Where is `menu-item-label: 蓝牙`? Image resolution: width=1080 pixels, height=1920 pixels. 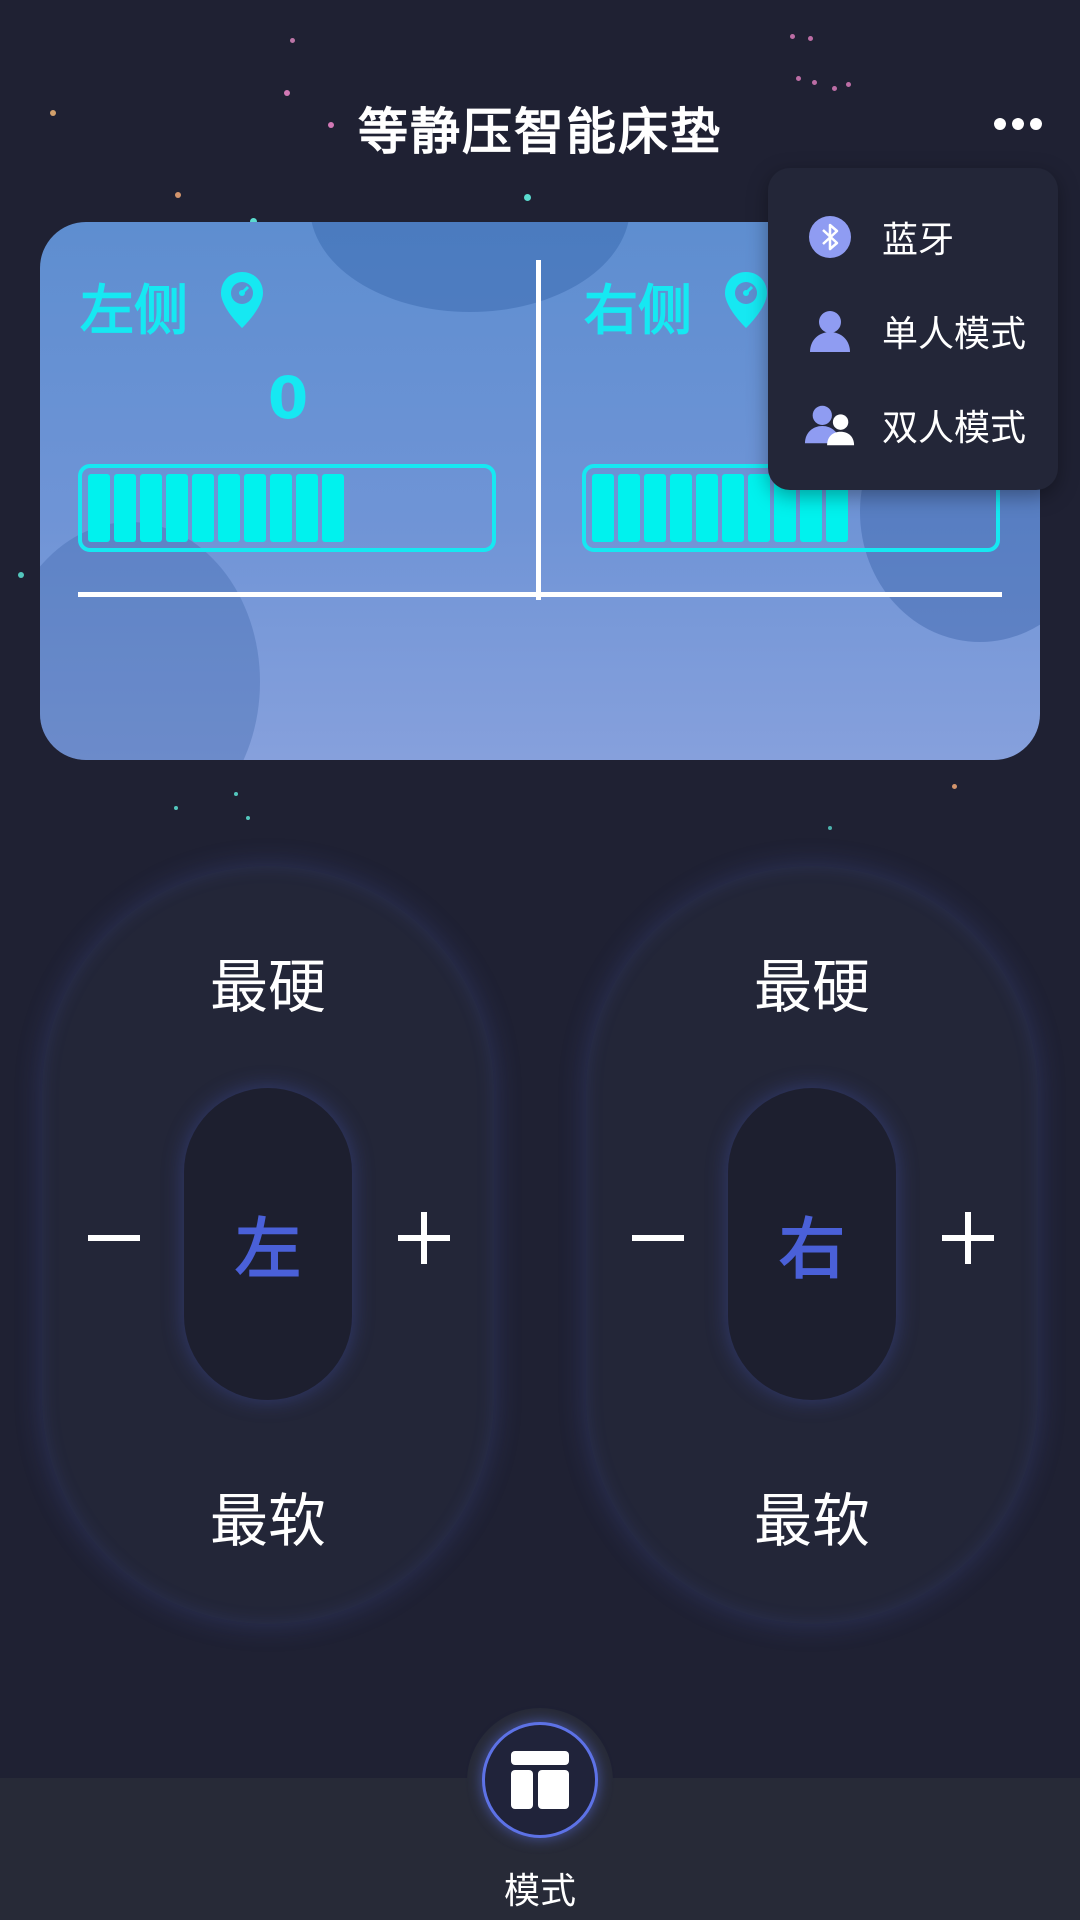 menu-item-label: 蓝牙 is located at coordinates (918, 240).